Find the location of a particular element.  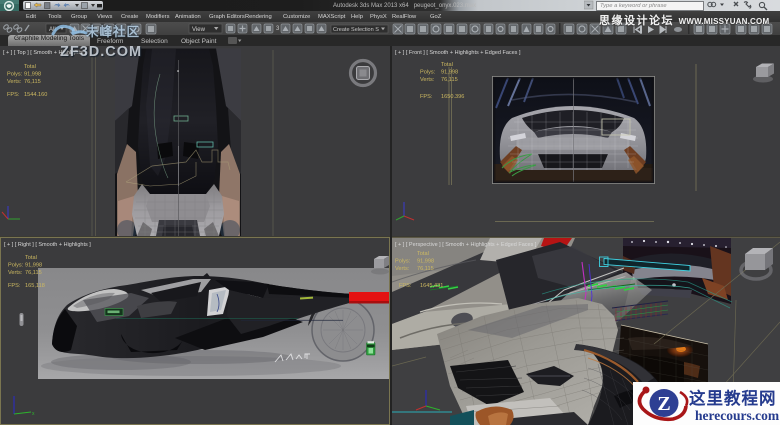

svg-text: 165,118 is located at coordinates (35, 286).